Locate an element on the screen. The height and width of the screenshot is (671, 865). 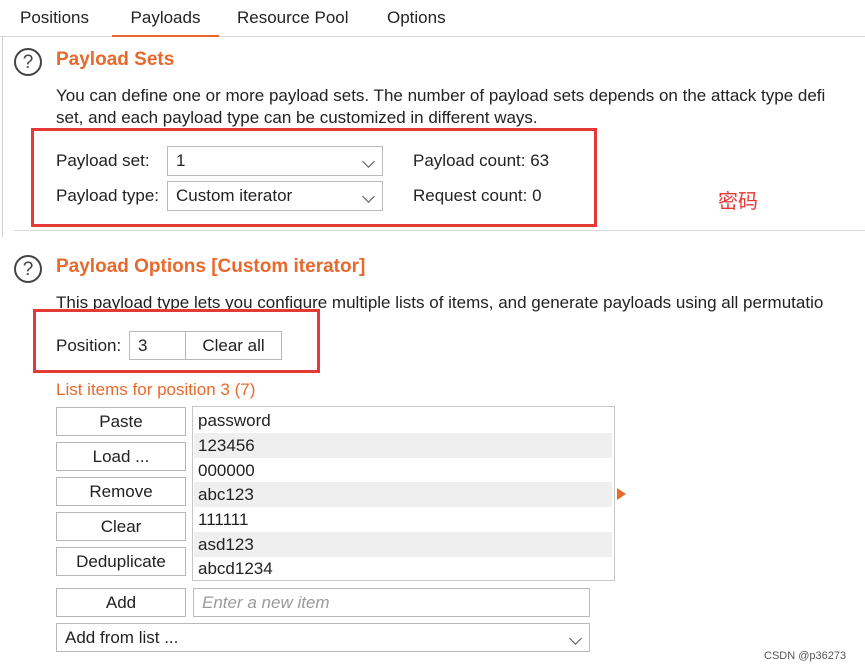
expand-arrow-icon is located at coordinates (621, 494).